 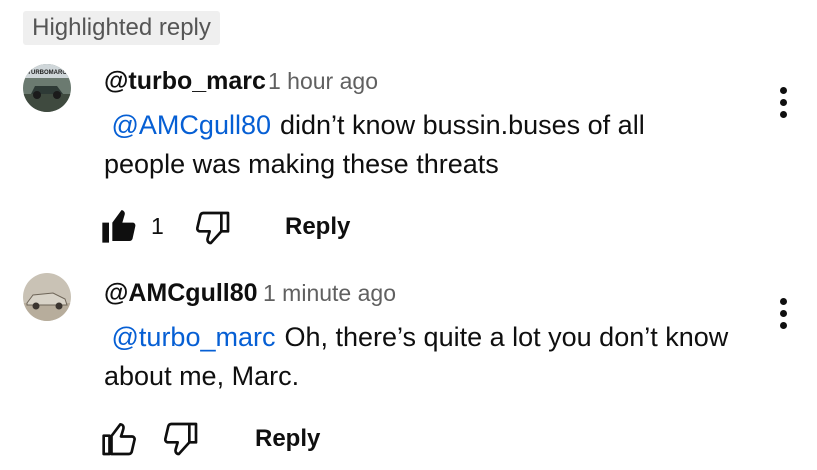 What do you see at coordinates (119, 439) in the screenshot?
I see `thumbs-up-outline-icon` at bounding box center [119, 439].